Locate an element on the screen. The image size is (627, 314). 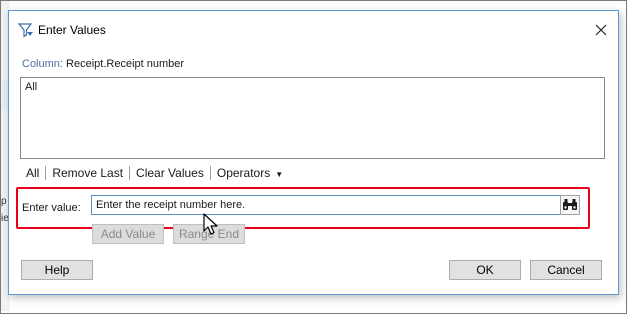
all-link: All is located at coordinates (32, 173).